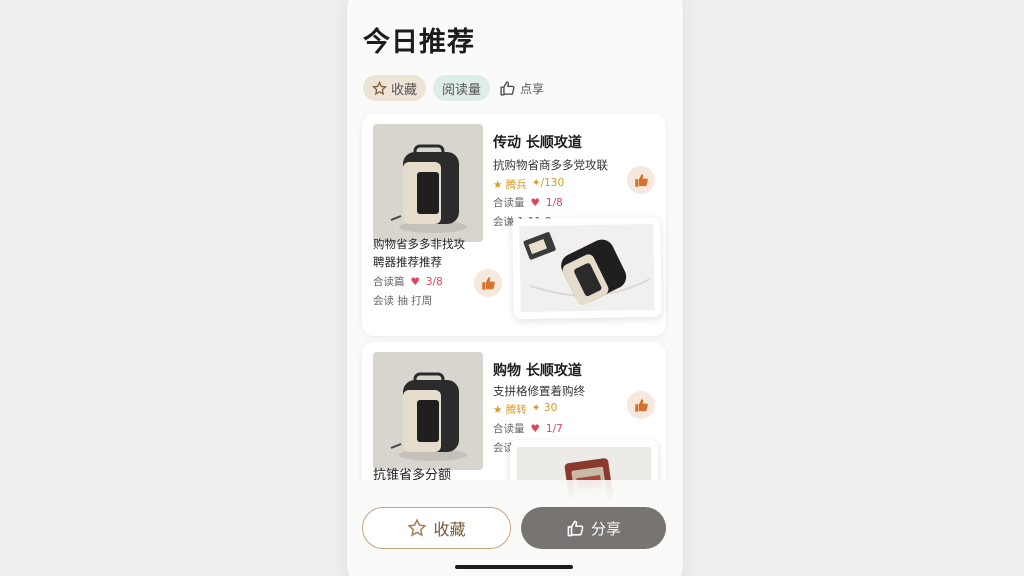 The width and height of the screenshot is (1024, 576). Describe the element at coordinates (605, 528) in the screenshot. I see `share-button-label: 分享` at that location.